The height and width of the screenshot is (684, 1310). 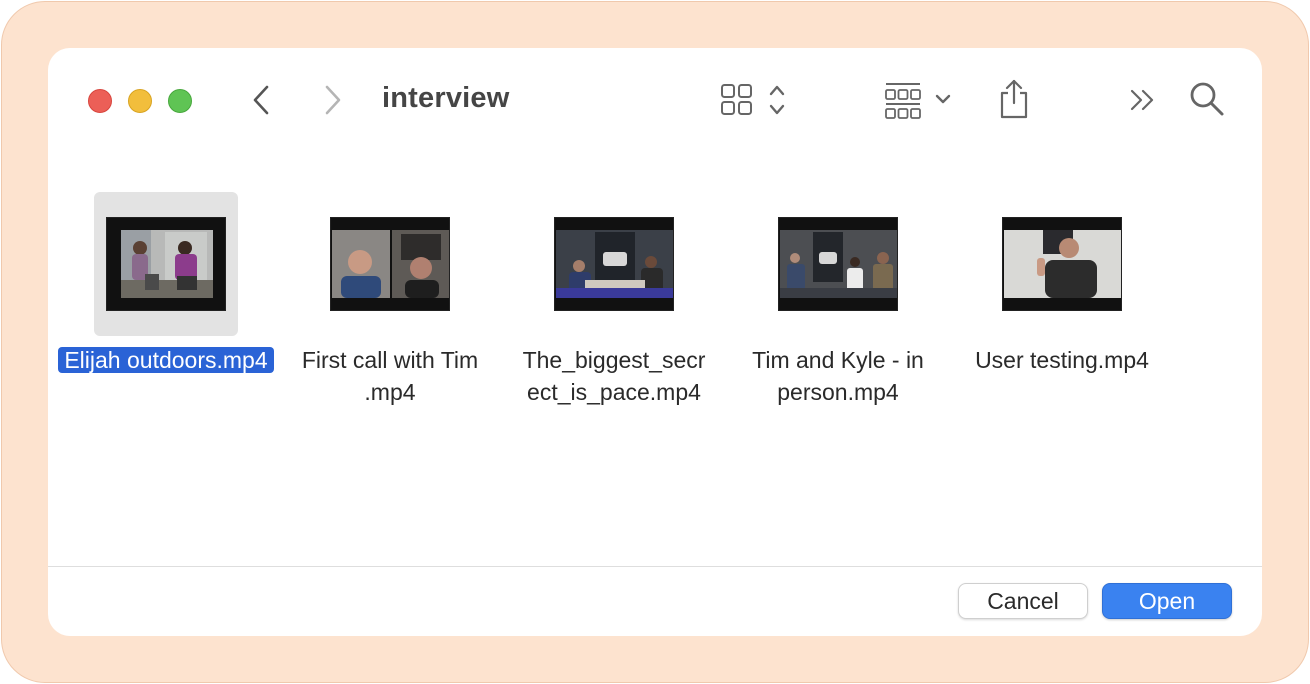 I want to click on file-name: User testing.mp4, so click(x=1062, y=360).